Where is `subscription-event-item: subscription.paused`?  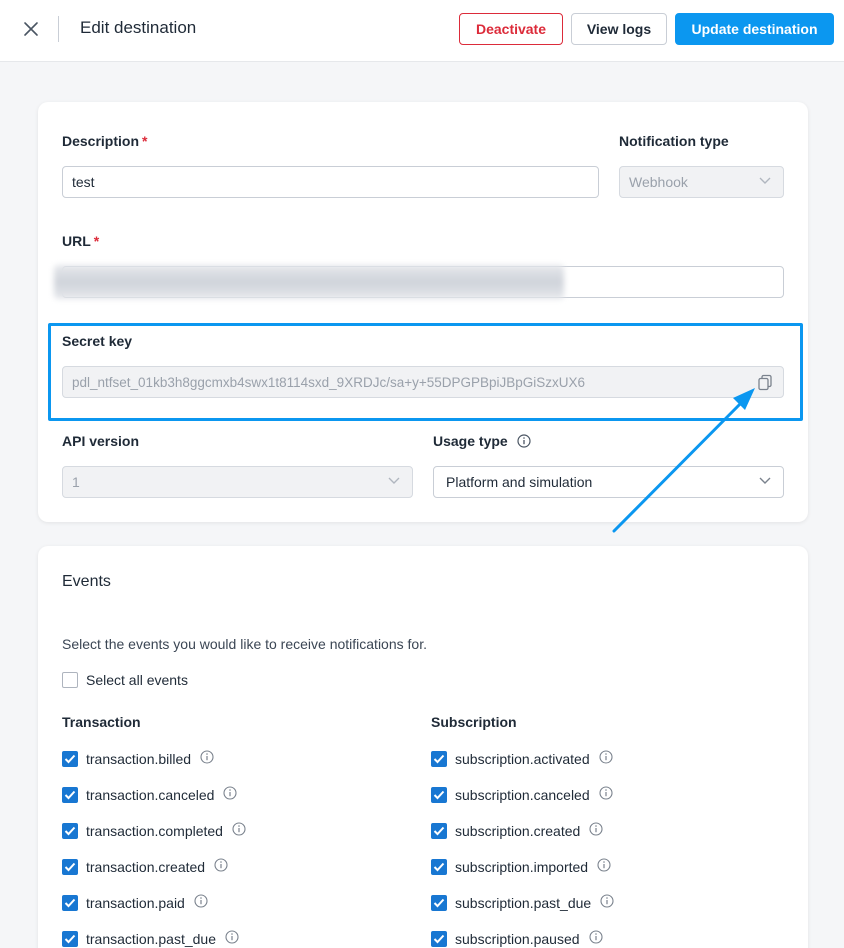 subscription-event-item: subscription.paused is located at coordinates (517, 938).